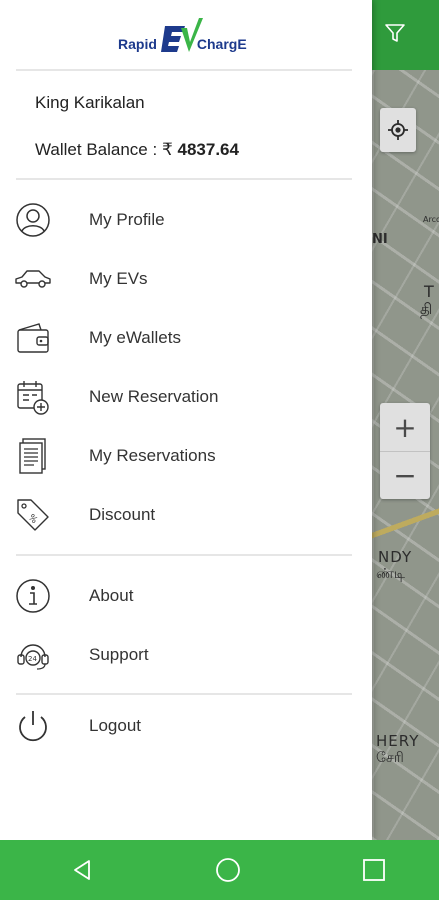 The height and width of the screenshot is (900, 439). Describe the element at coordinates (186, 515) in the screenshot. I see `menu-item-discount: % Discount` at that location.